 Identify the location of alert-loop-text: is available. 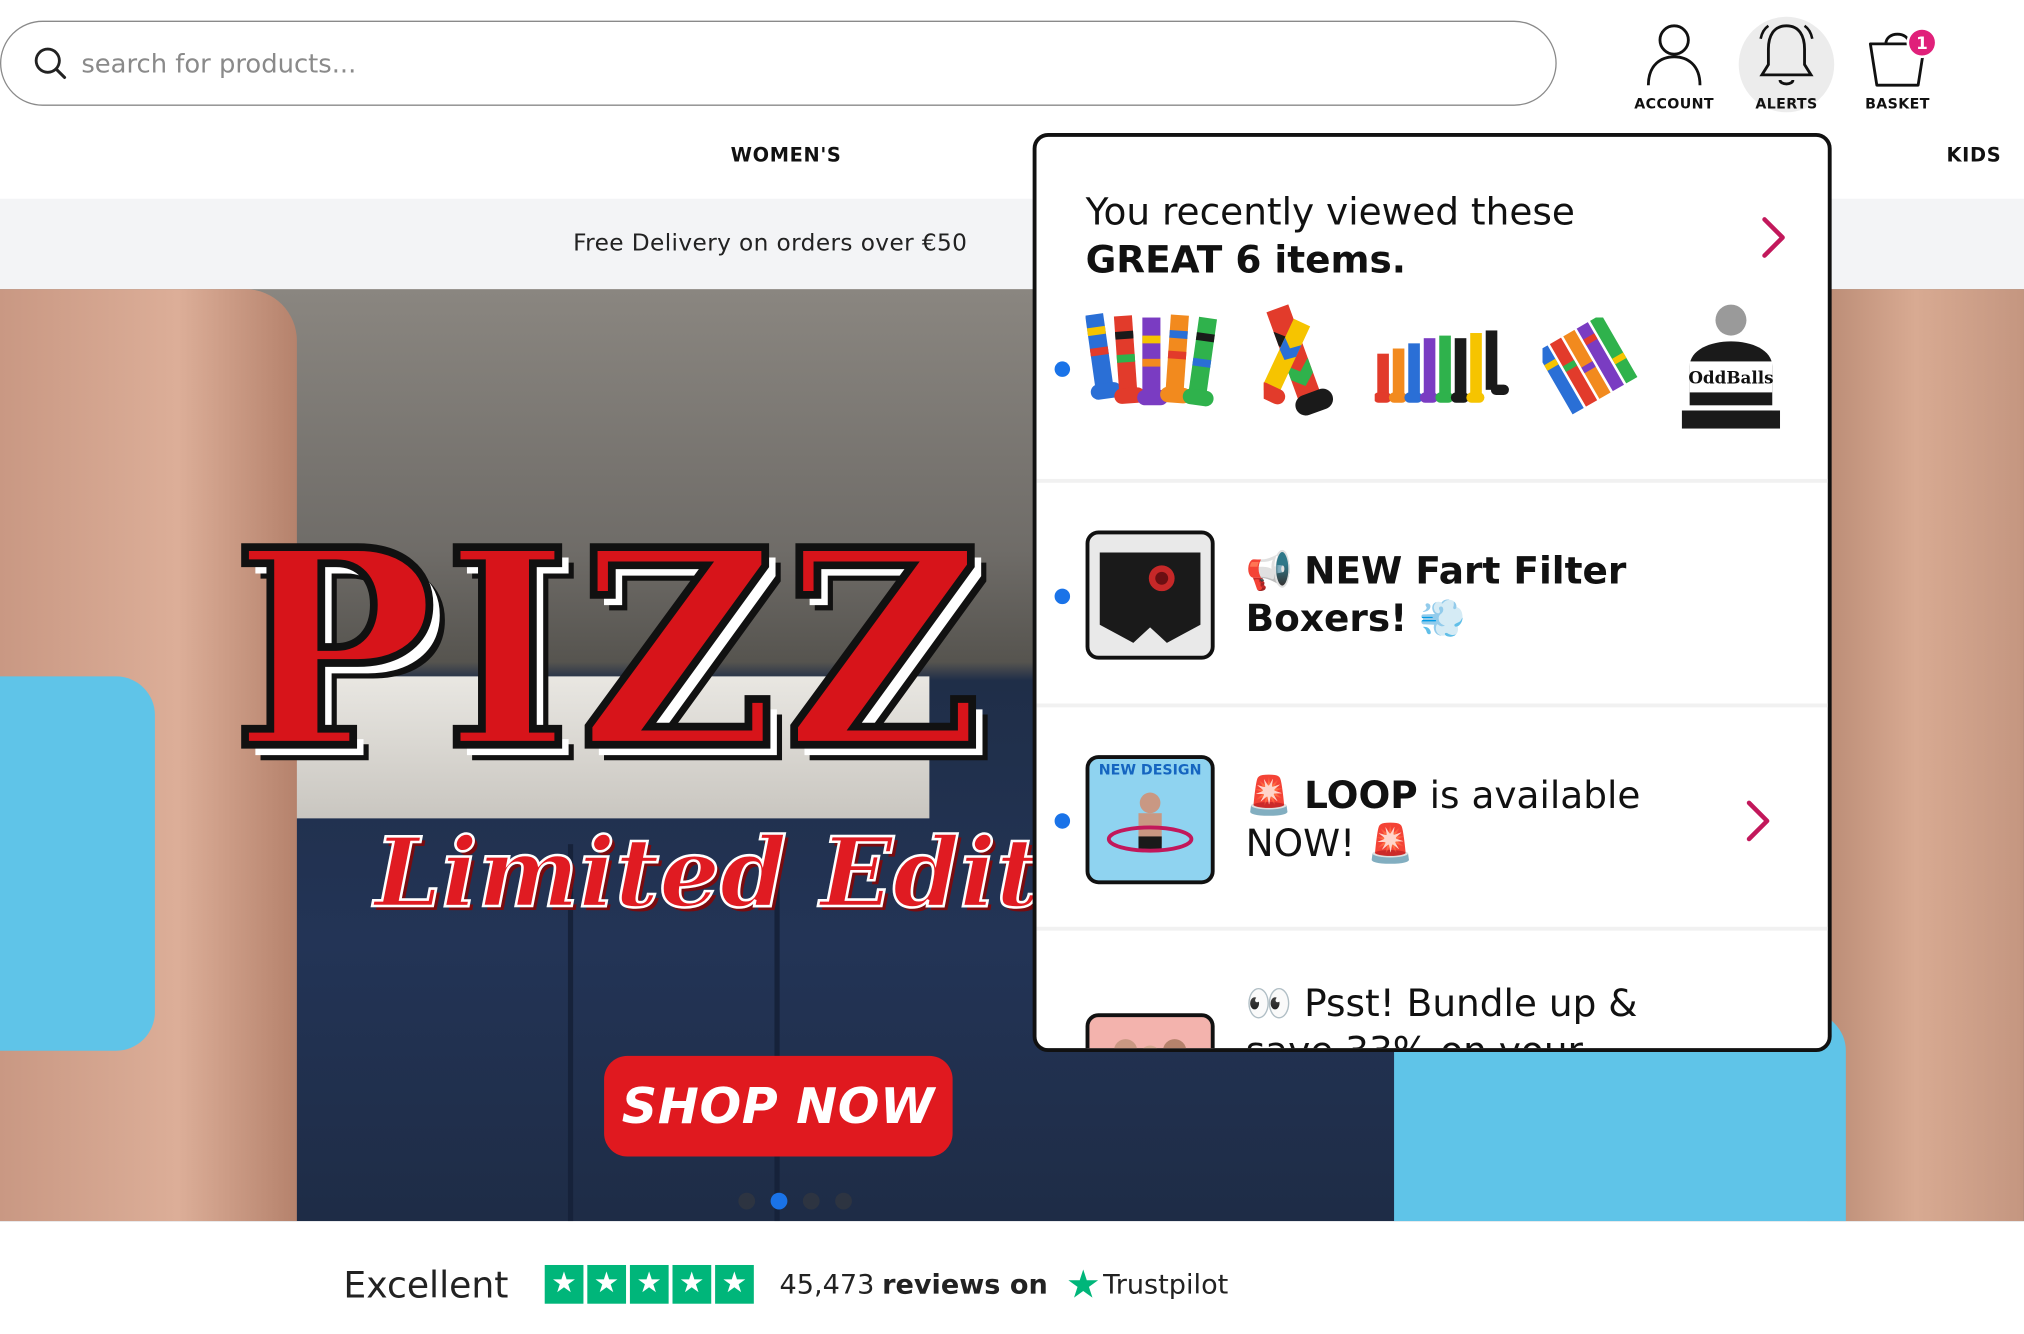
(1529, 795).